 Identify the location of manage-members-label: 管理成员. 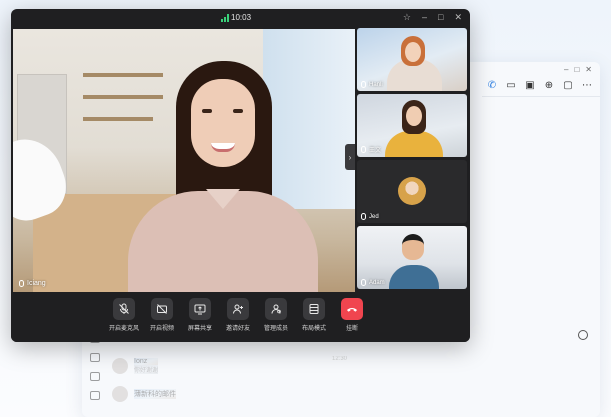
(275, 329).